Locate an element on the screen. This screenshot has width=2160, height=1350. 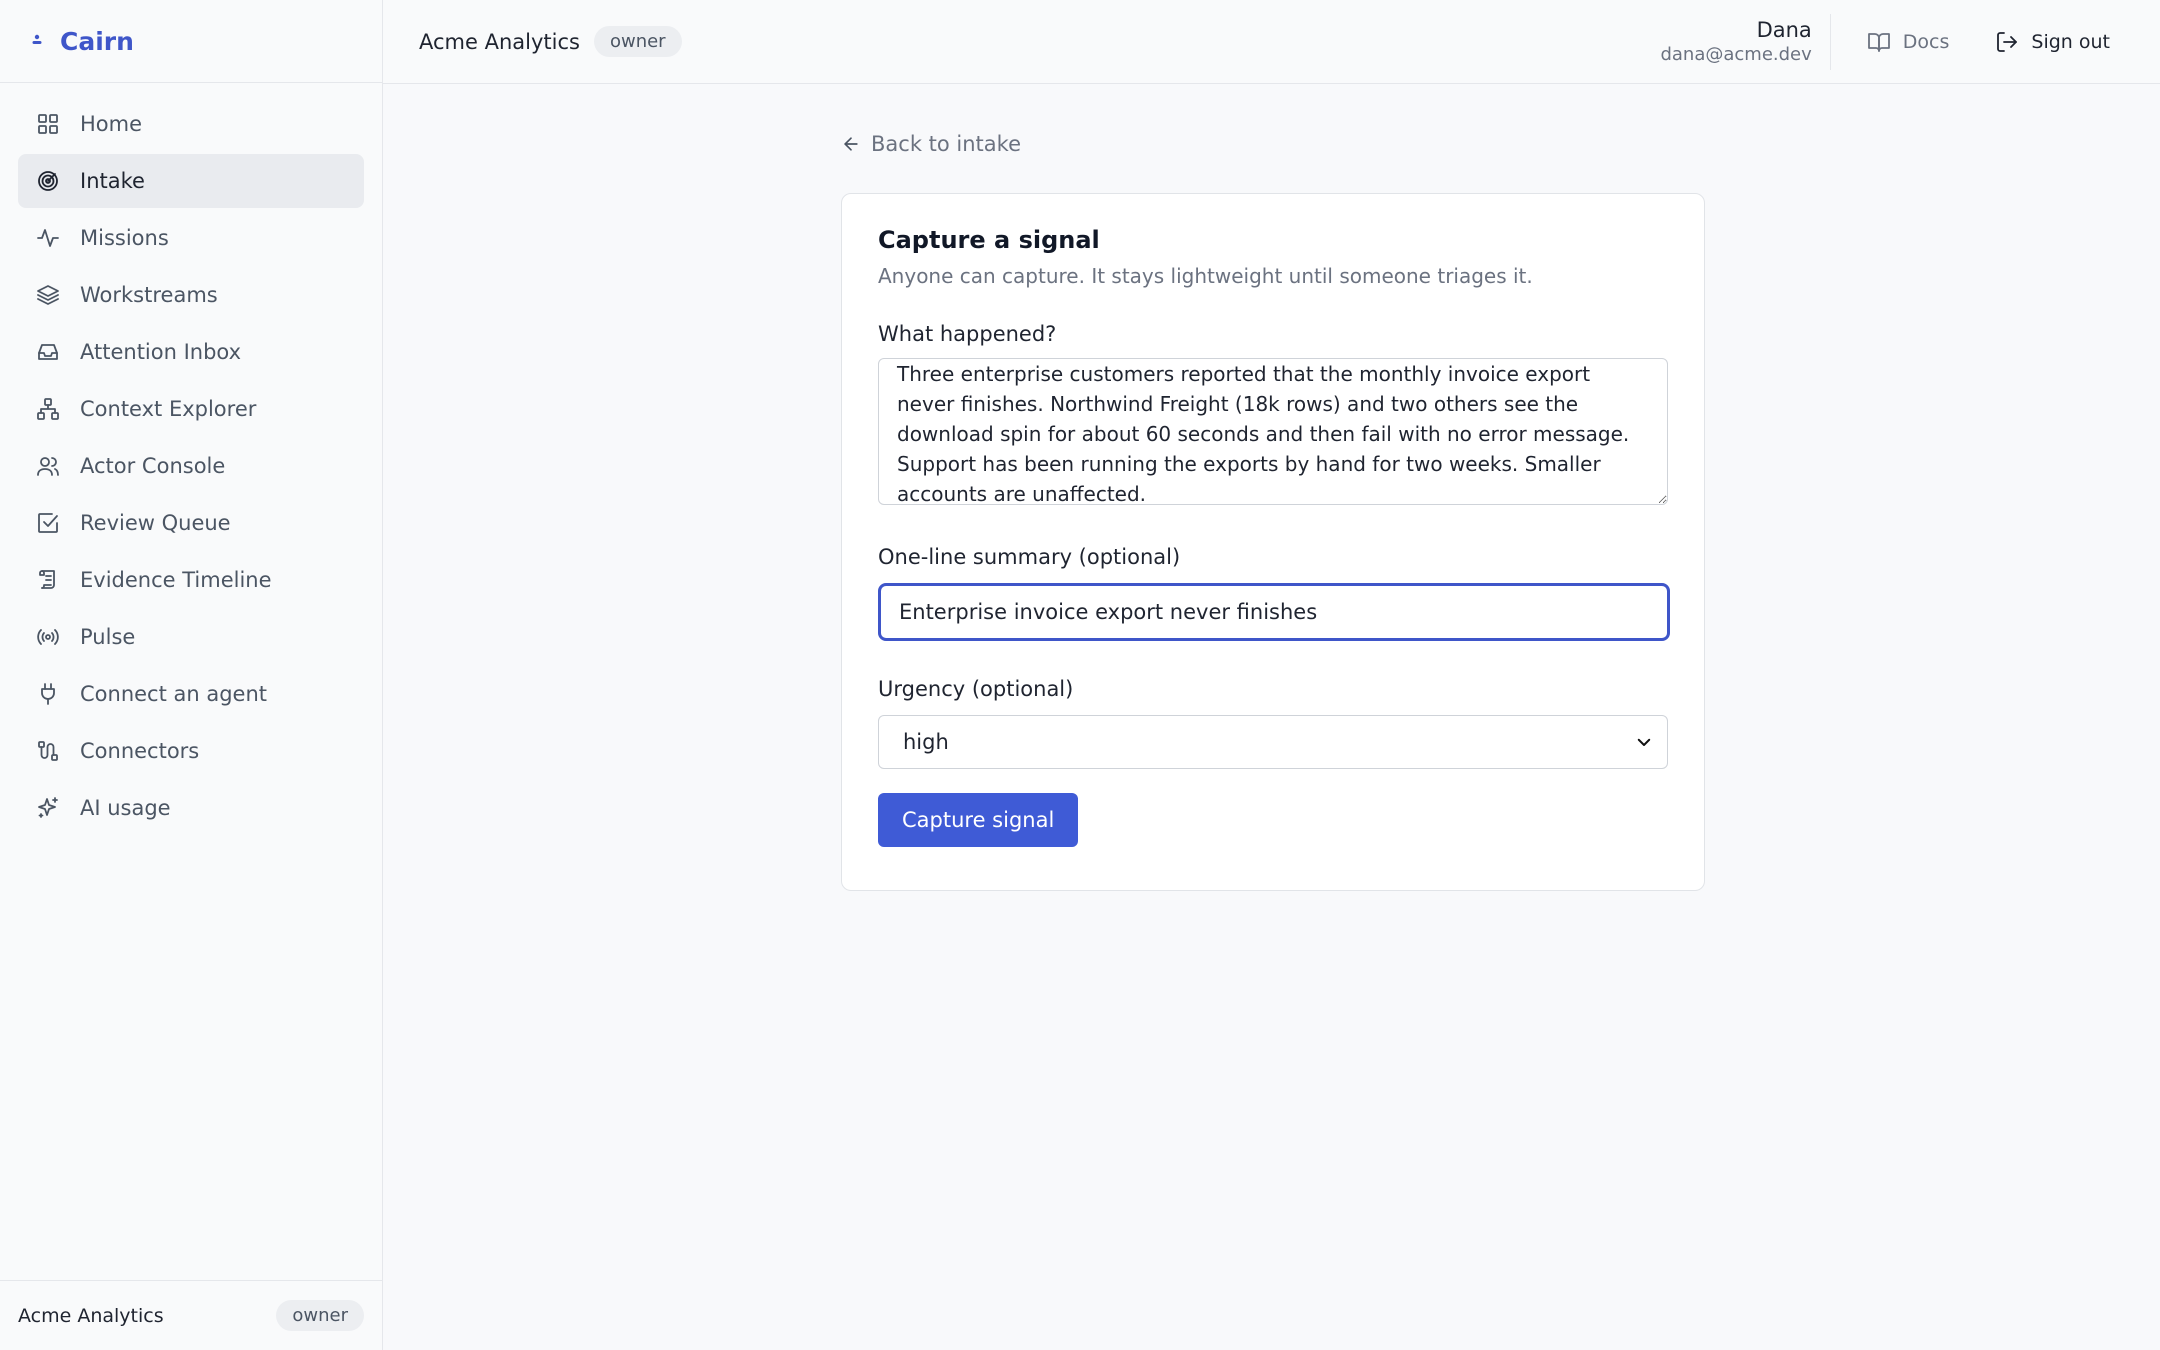
docs-link: Docs is located at coordinates (1908, 42).